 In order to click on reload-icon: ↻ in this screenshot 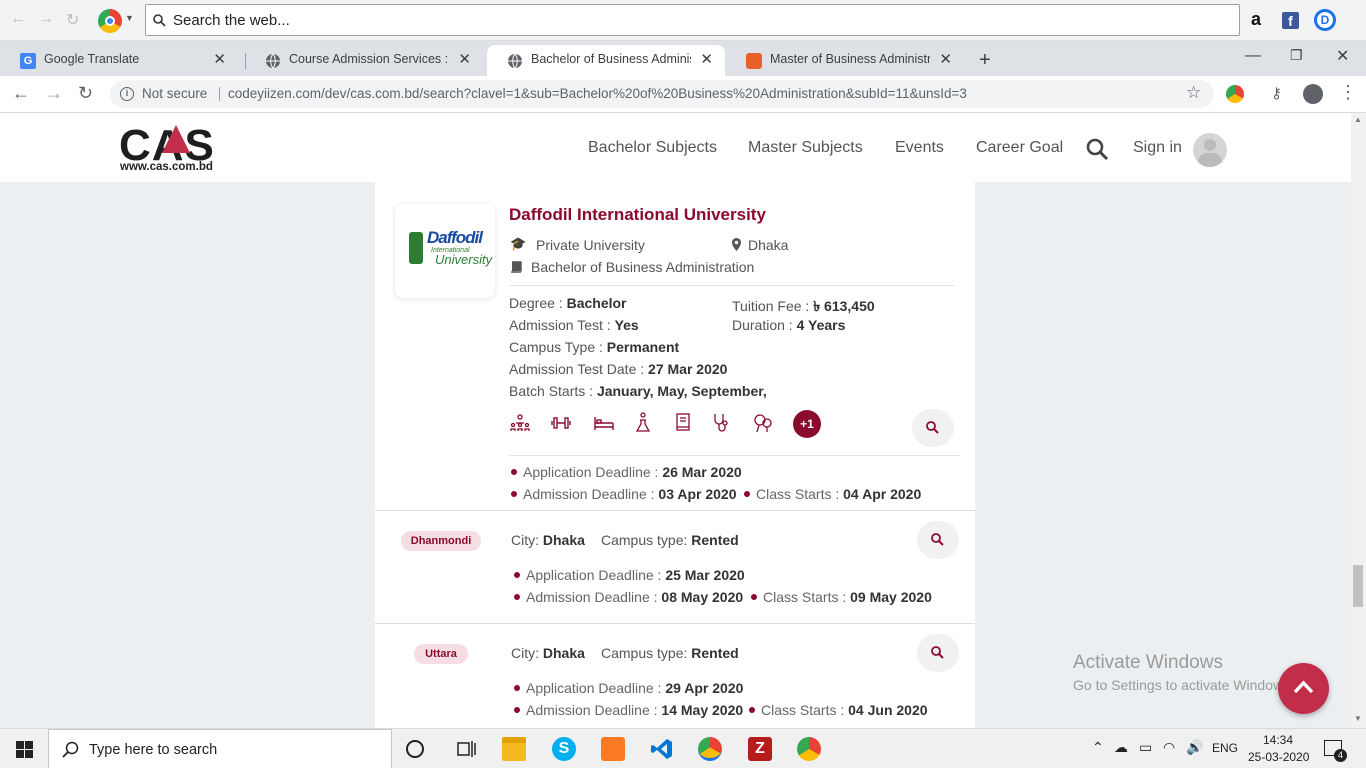, I will do `click(72, 20)`.